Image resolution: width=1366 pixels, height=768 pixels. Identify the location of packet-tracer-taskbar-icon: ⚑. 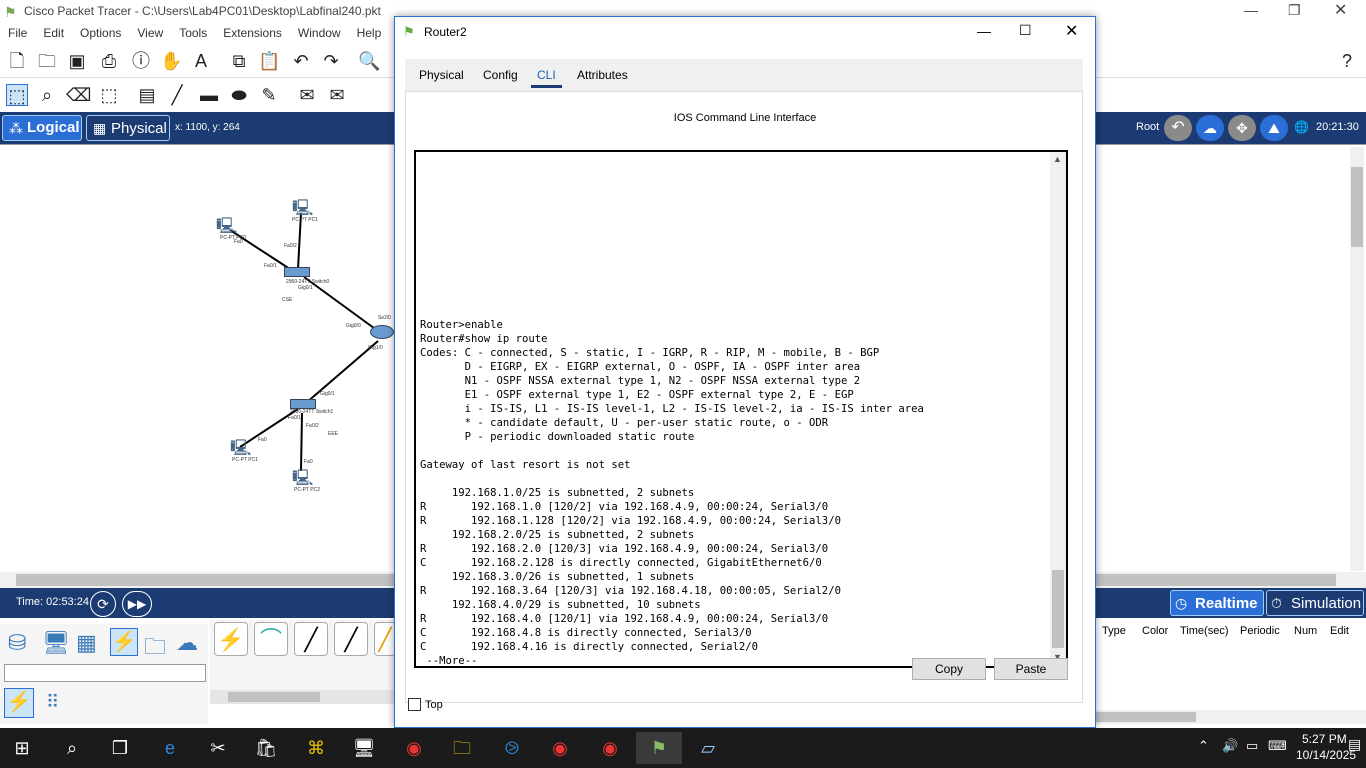
(659, 748).